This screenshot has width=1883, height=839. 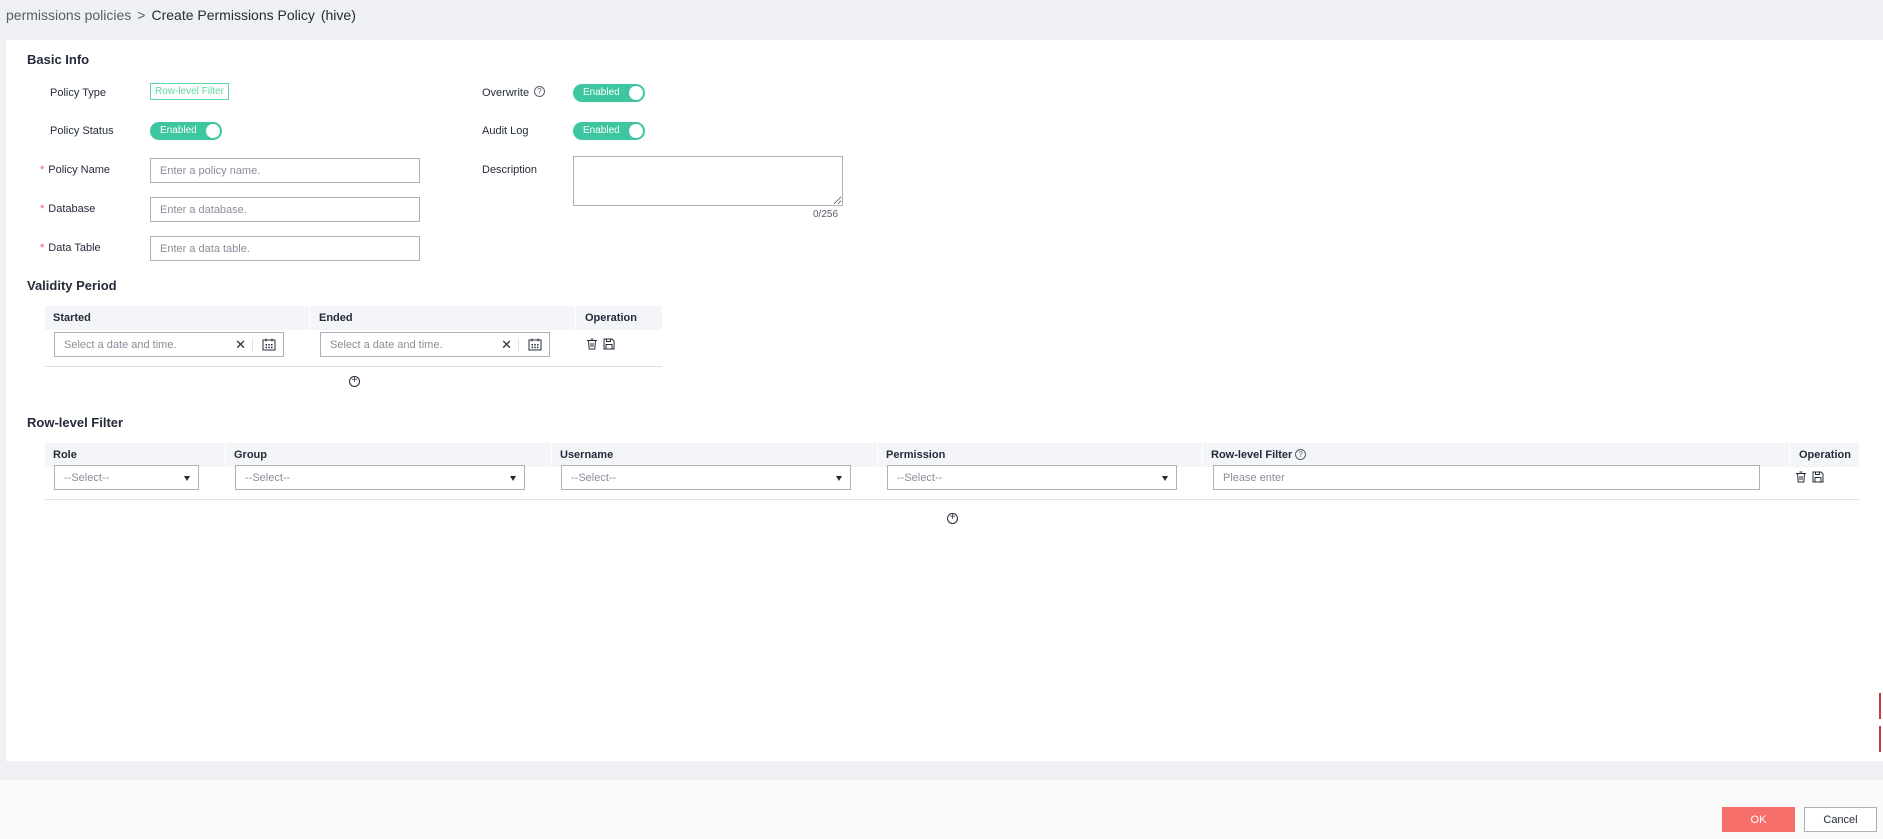 I want to click on data-table-label: * Data Table, so click(x=70, y=248).